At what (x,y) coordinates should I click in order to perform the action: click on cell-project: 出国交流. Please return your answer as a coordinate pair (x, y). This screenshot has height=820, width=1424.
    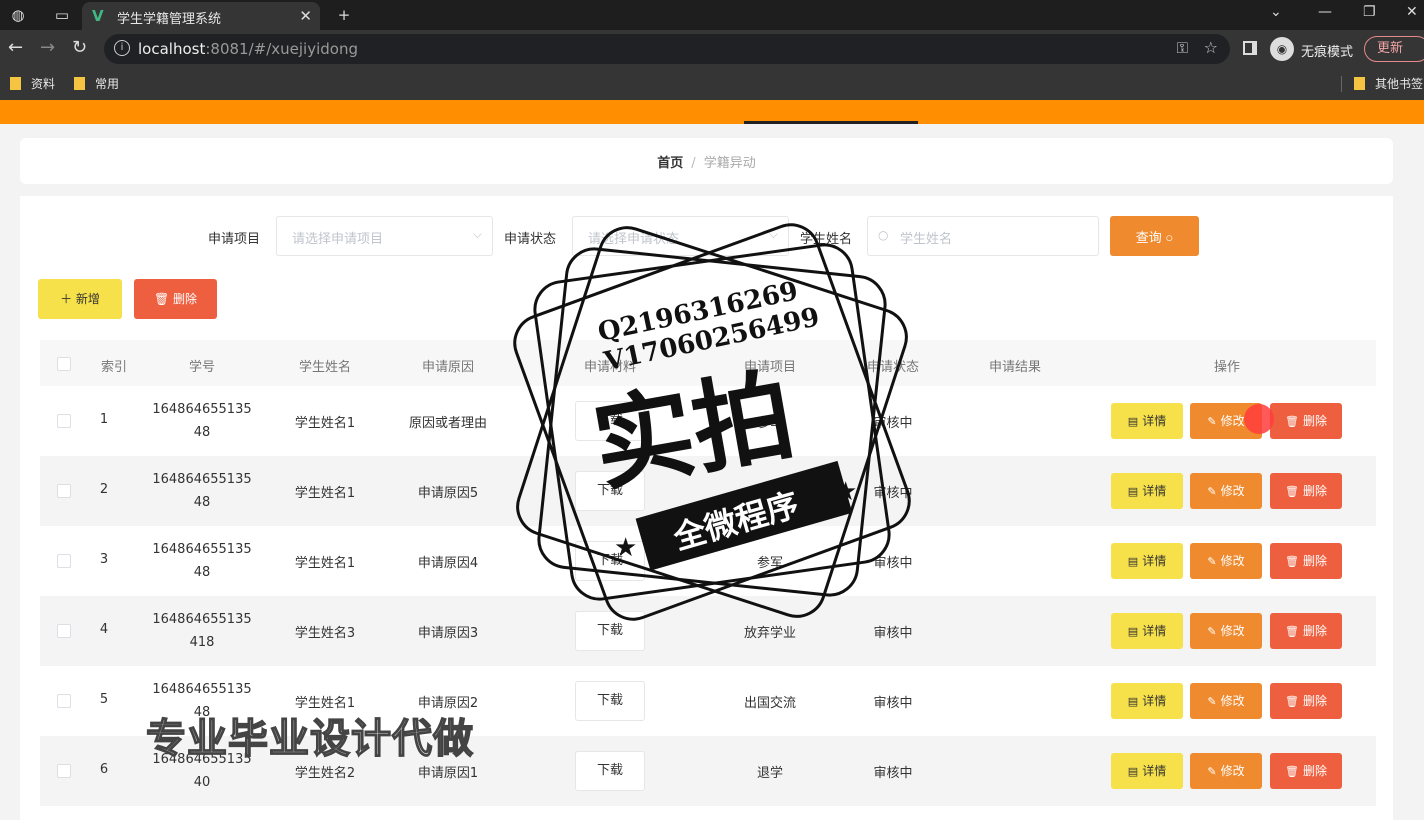
    Looking at the image, I should click on (770, 703).